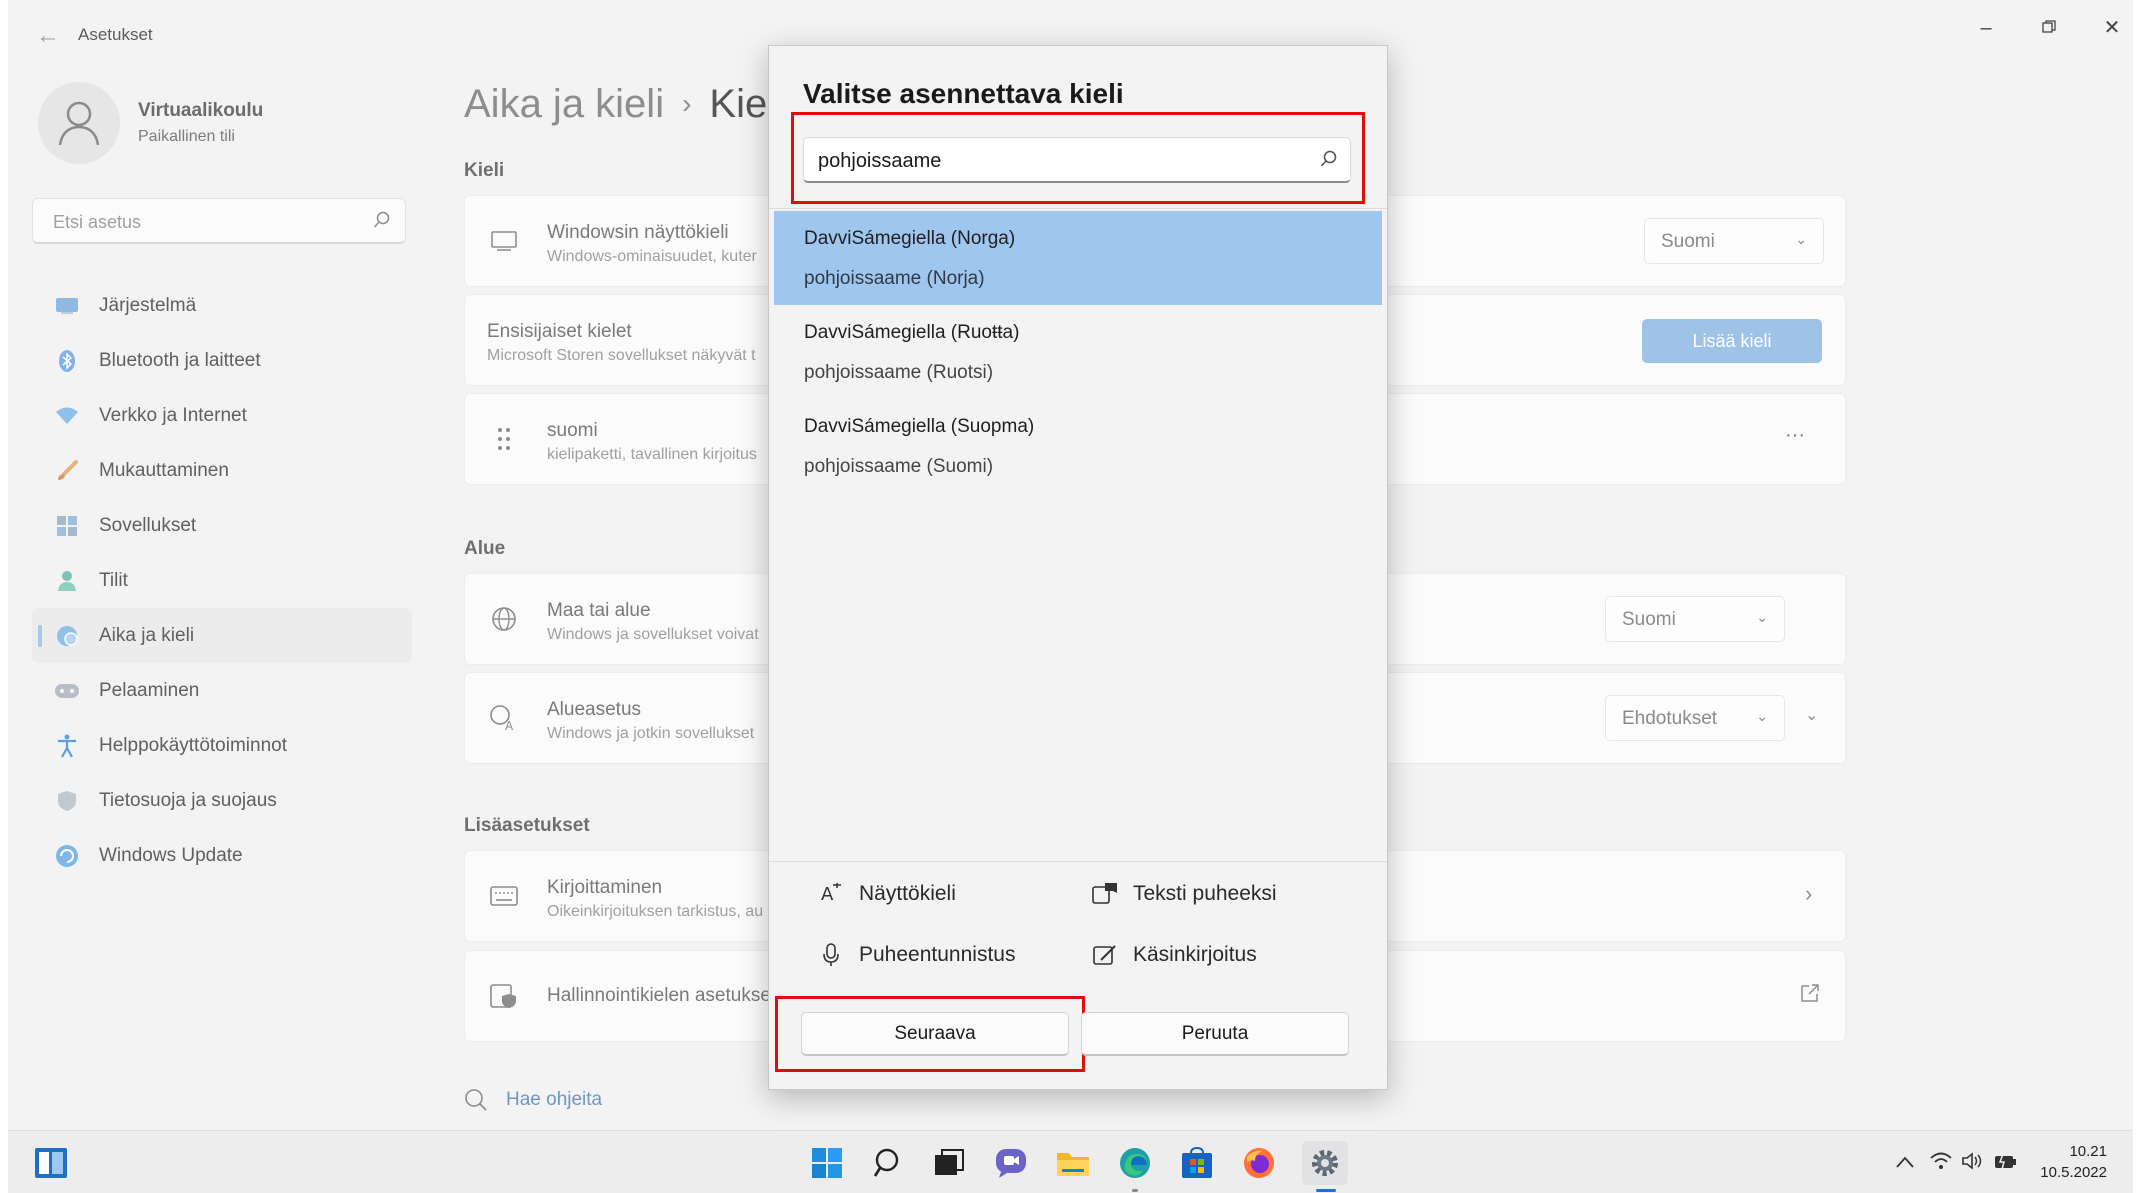 This screenshot has width=2141, height=1193. I want to click on clock-date: 10.5.2022, so click(2073, 1172).